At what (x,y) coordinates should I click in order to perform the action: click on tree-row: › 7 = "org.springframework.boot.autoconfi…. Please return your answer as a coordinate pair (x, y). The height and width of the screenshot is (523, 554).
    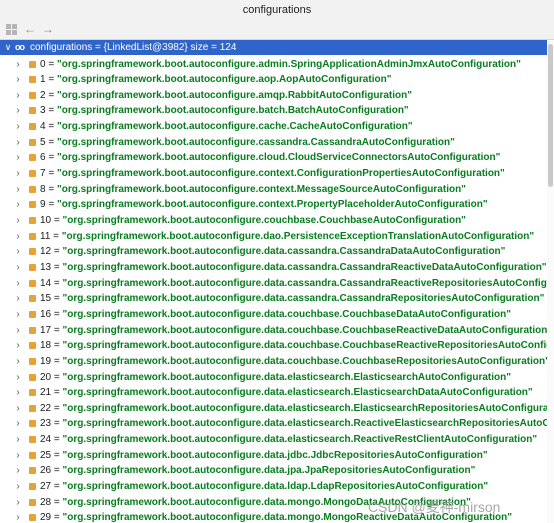
    Looking at the image, I should click on (273, 174).